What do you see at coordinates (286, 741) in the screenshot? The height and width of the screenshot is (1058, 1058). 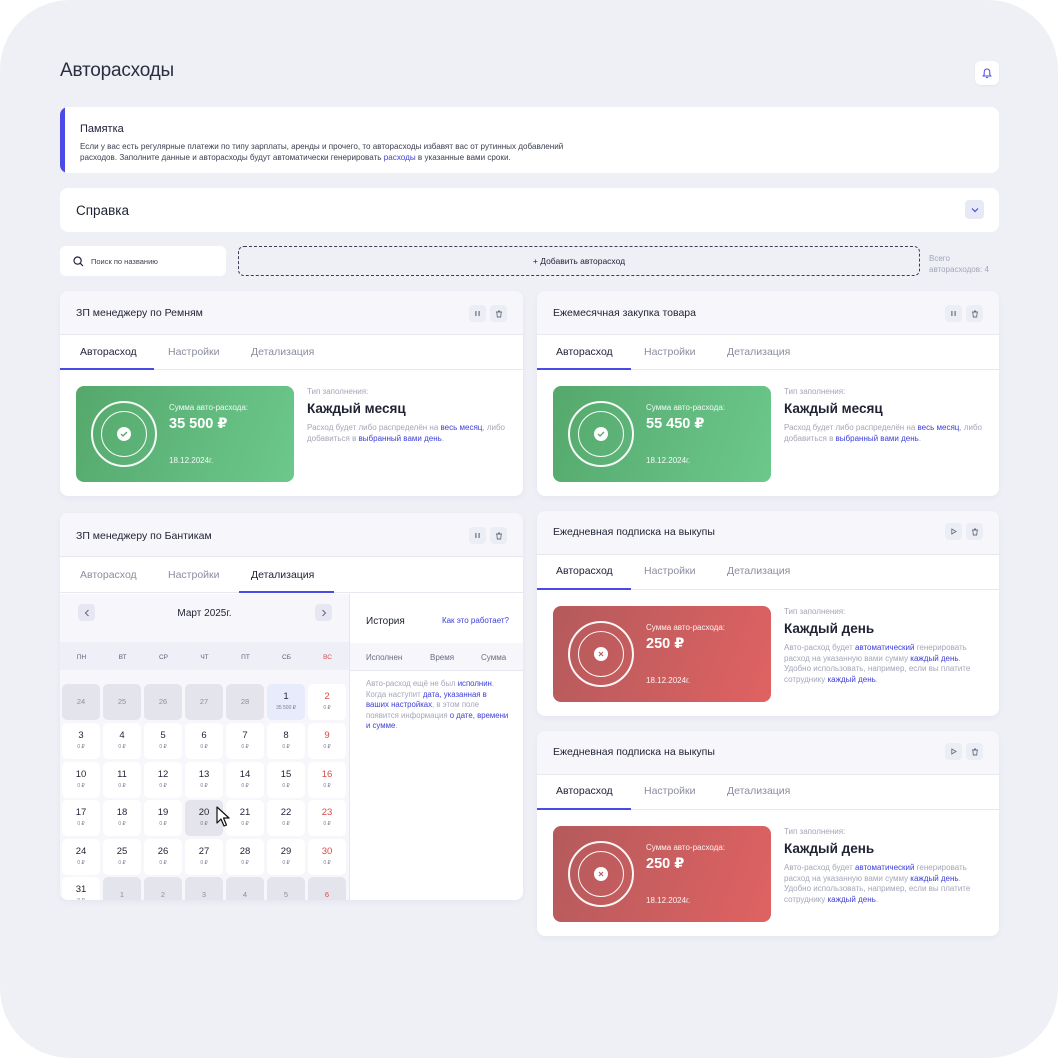 I see `calendar-day: 8 0 ₽` at bounding box center [286, 741].